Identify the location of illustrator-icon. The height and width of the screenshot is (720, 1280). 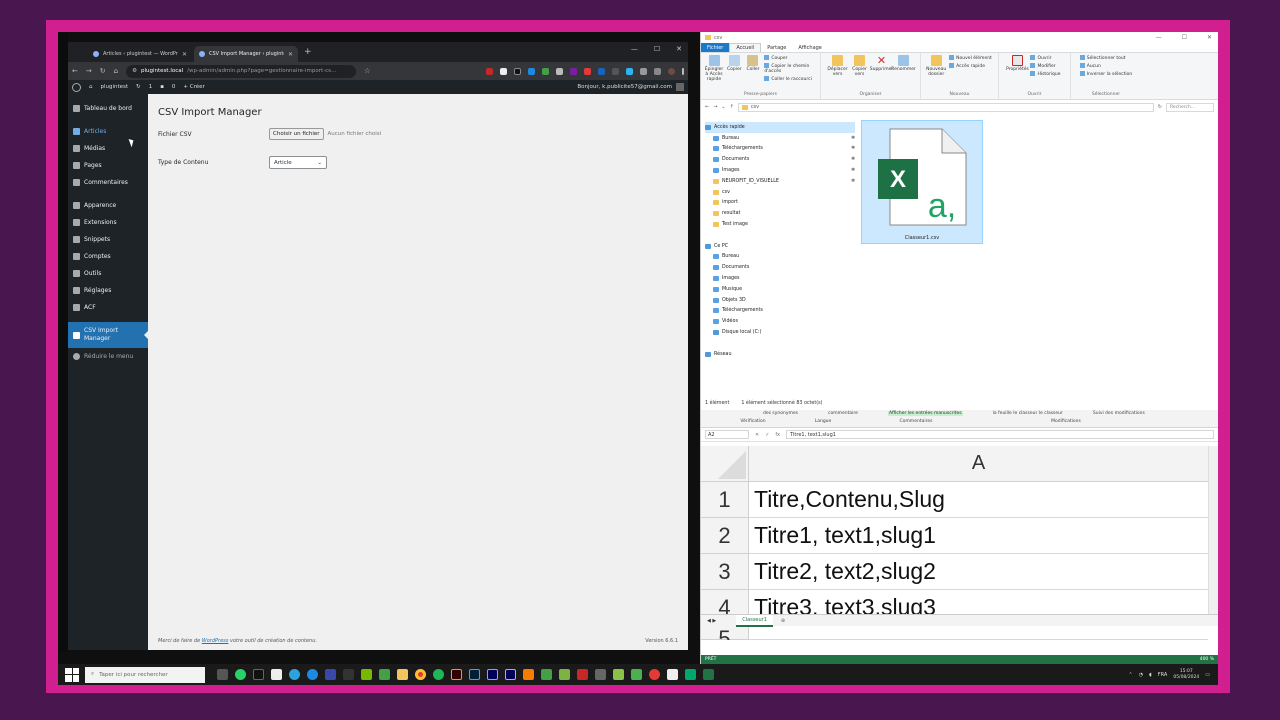
(456, 674).